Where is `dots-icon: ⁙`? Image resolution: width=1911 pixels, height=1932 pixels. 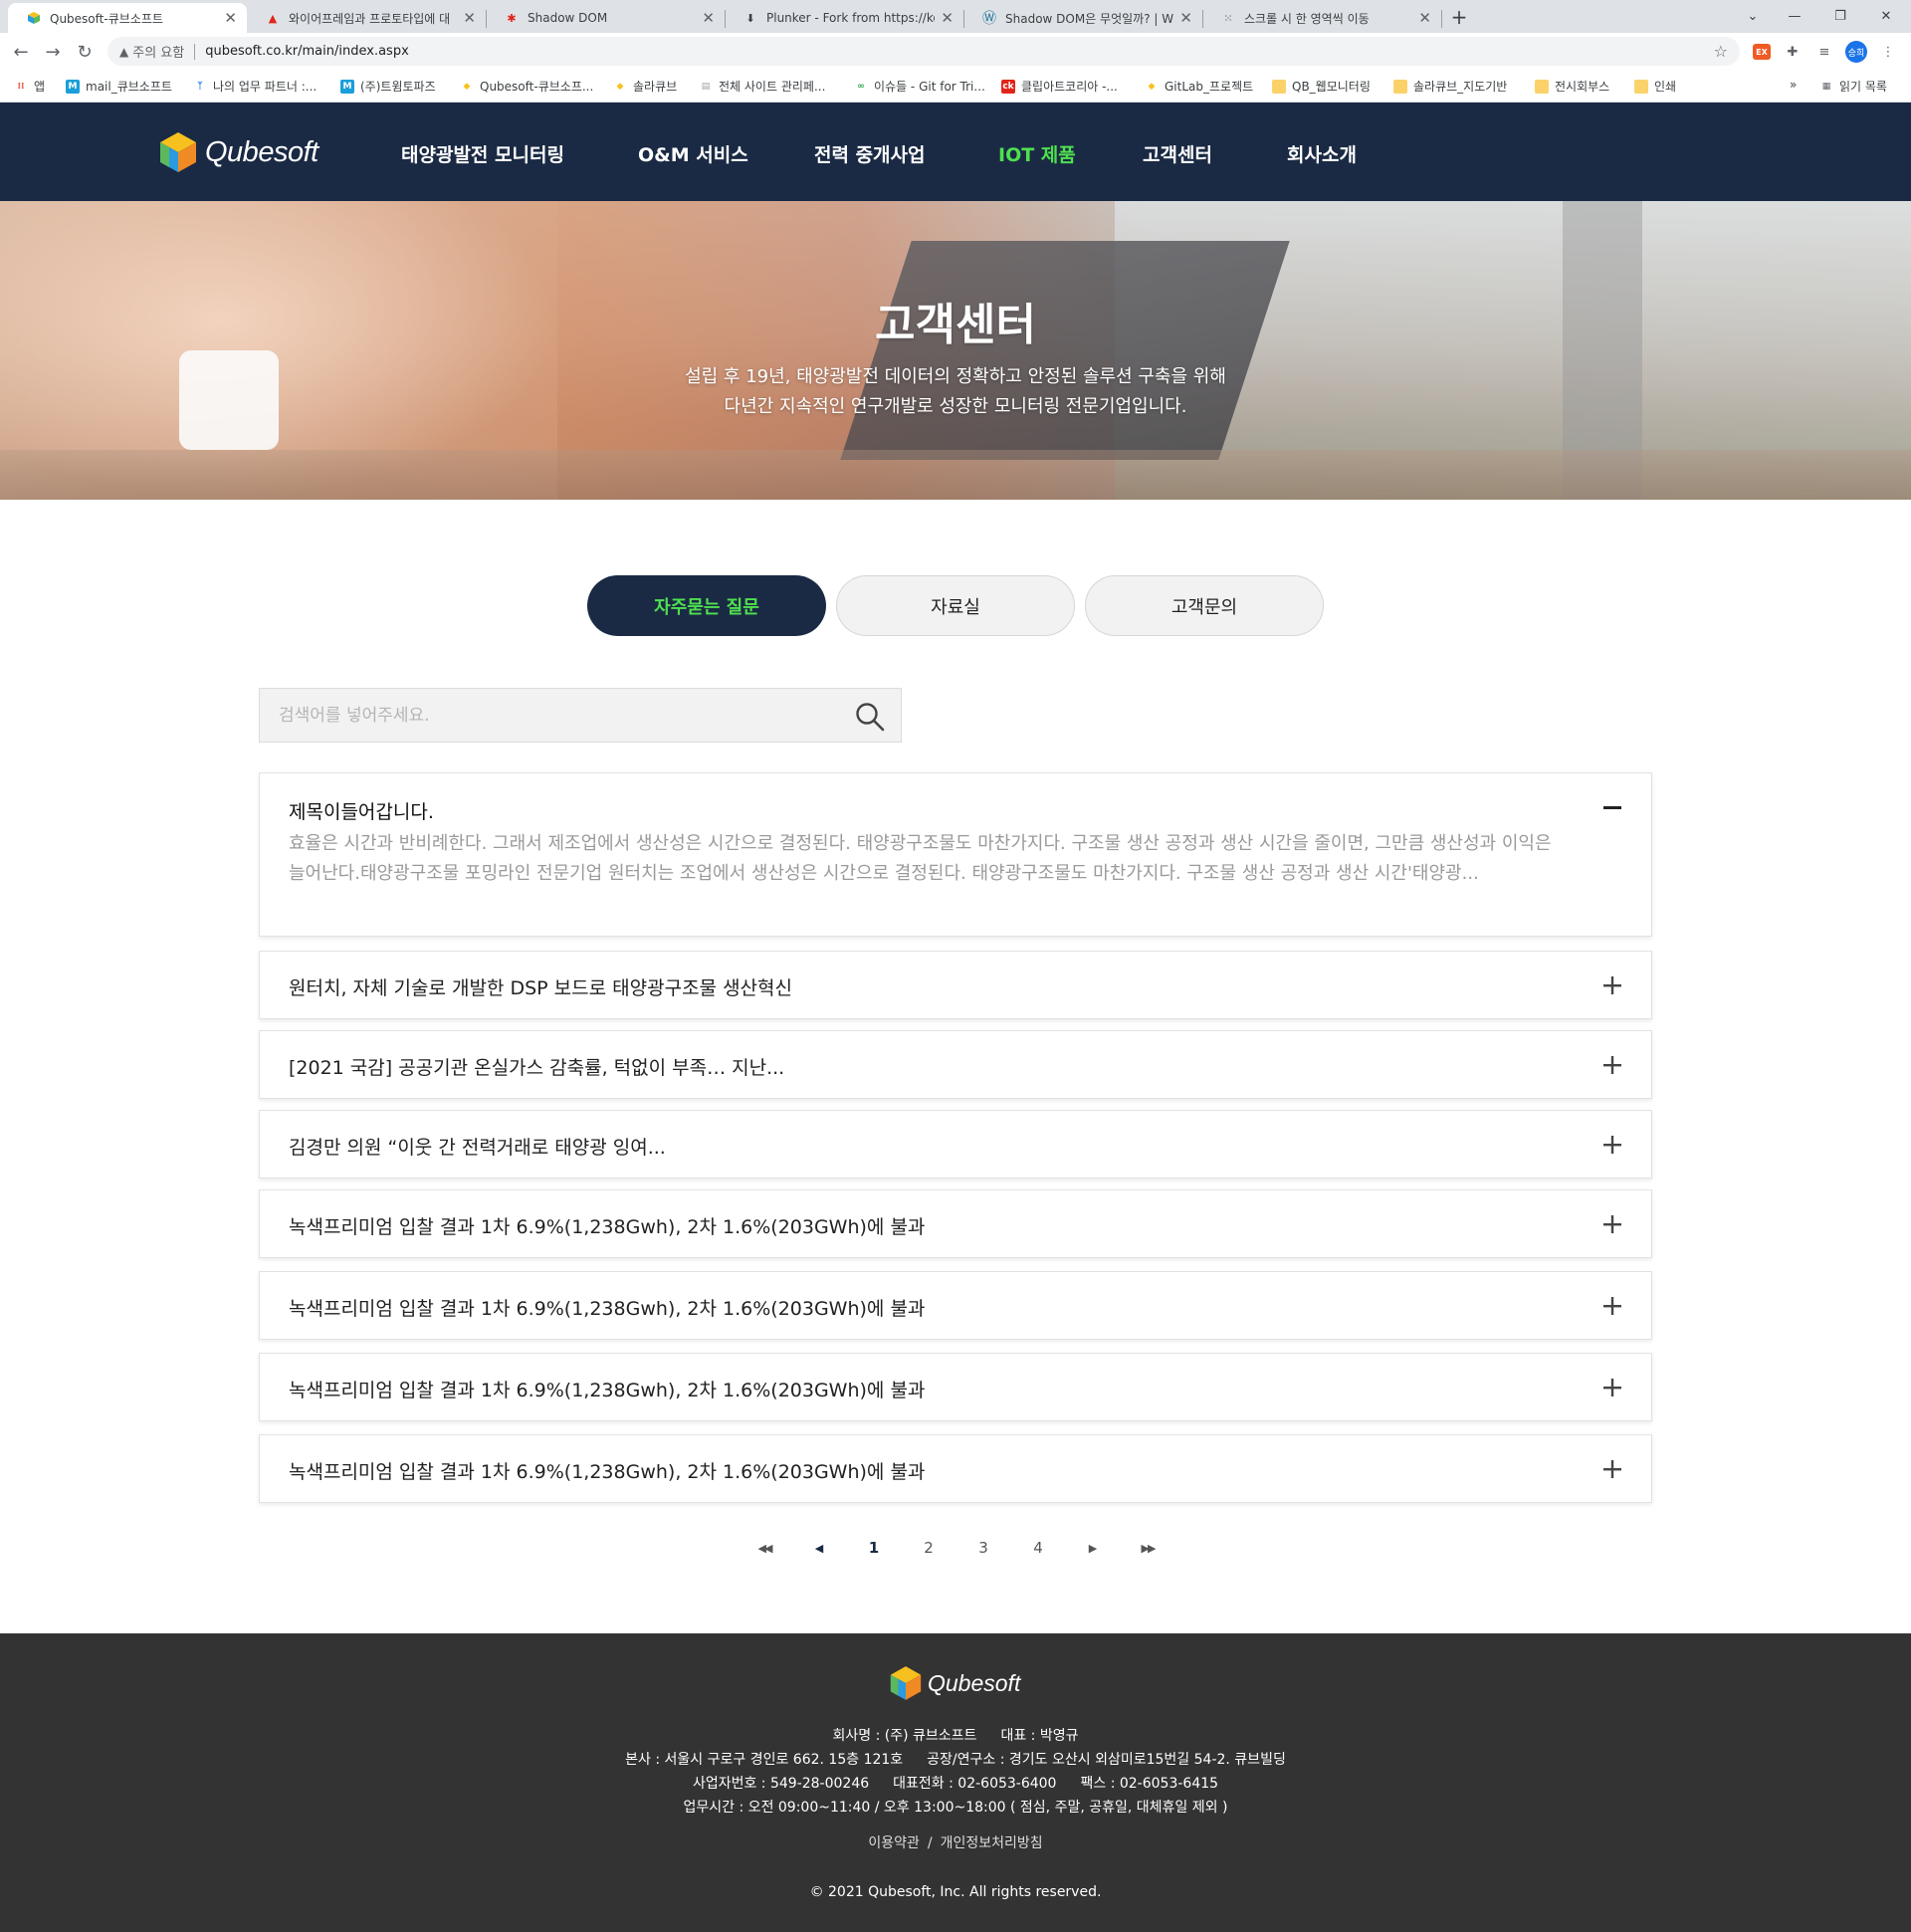 dots-icon: ⁙ is located at coordinates (1228, 18).